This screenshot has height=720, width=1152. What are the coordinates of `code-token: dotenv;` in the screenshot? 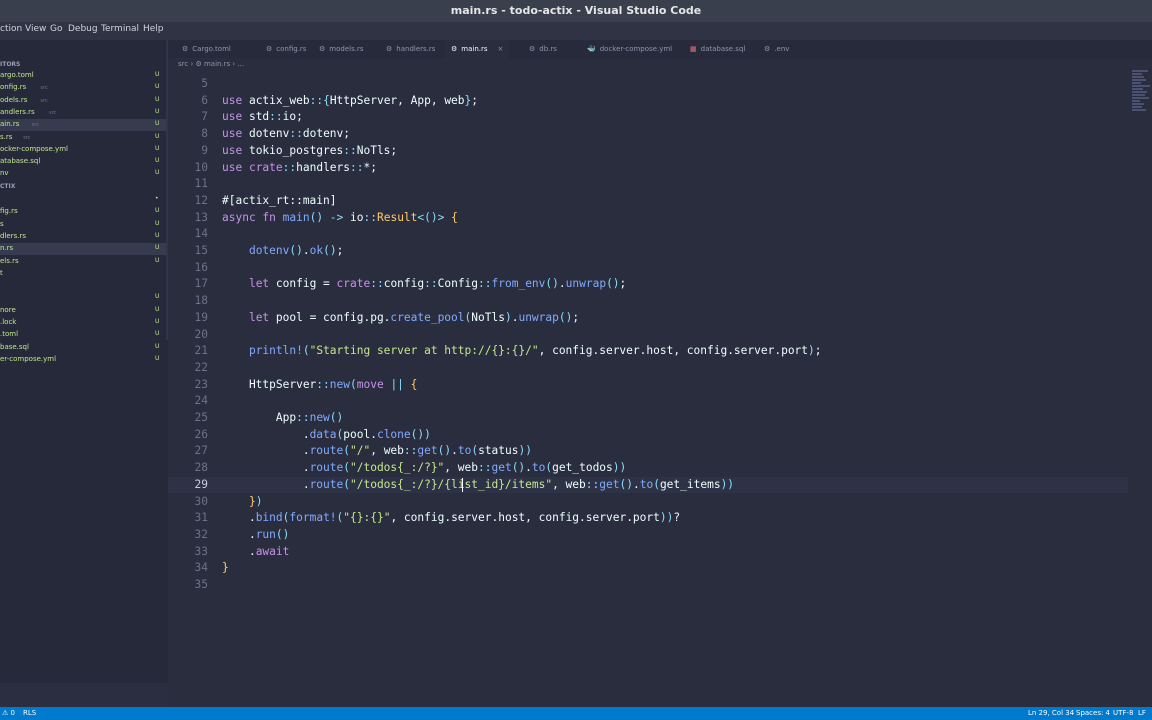 It's located at (326, 134).